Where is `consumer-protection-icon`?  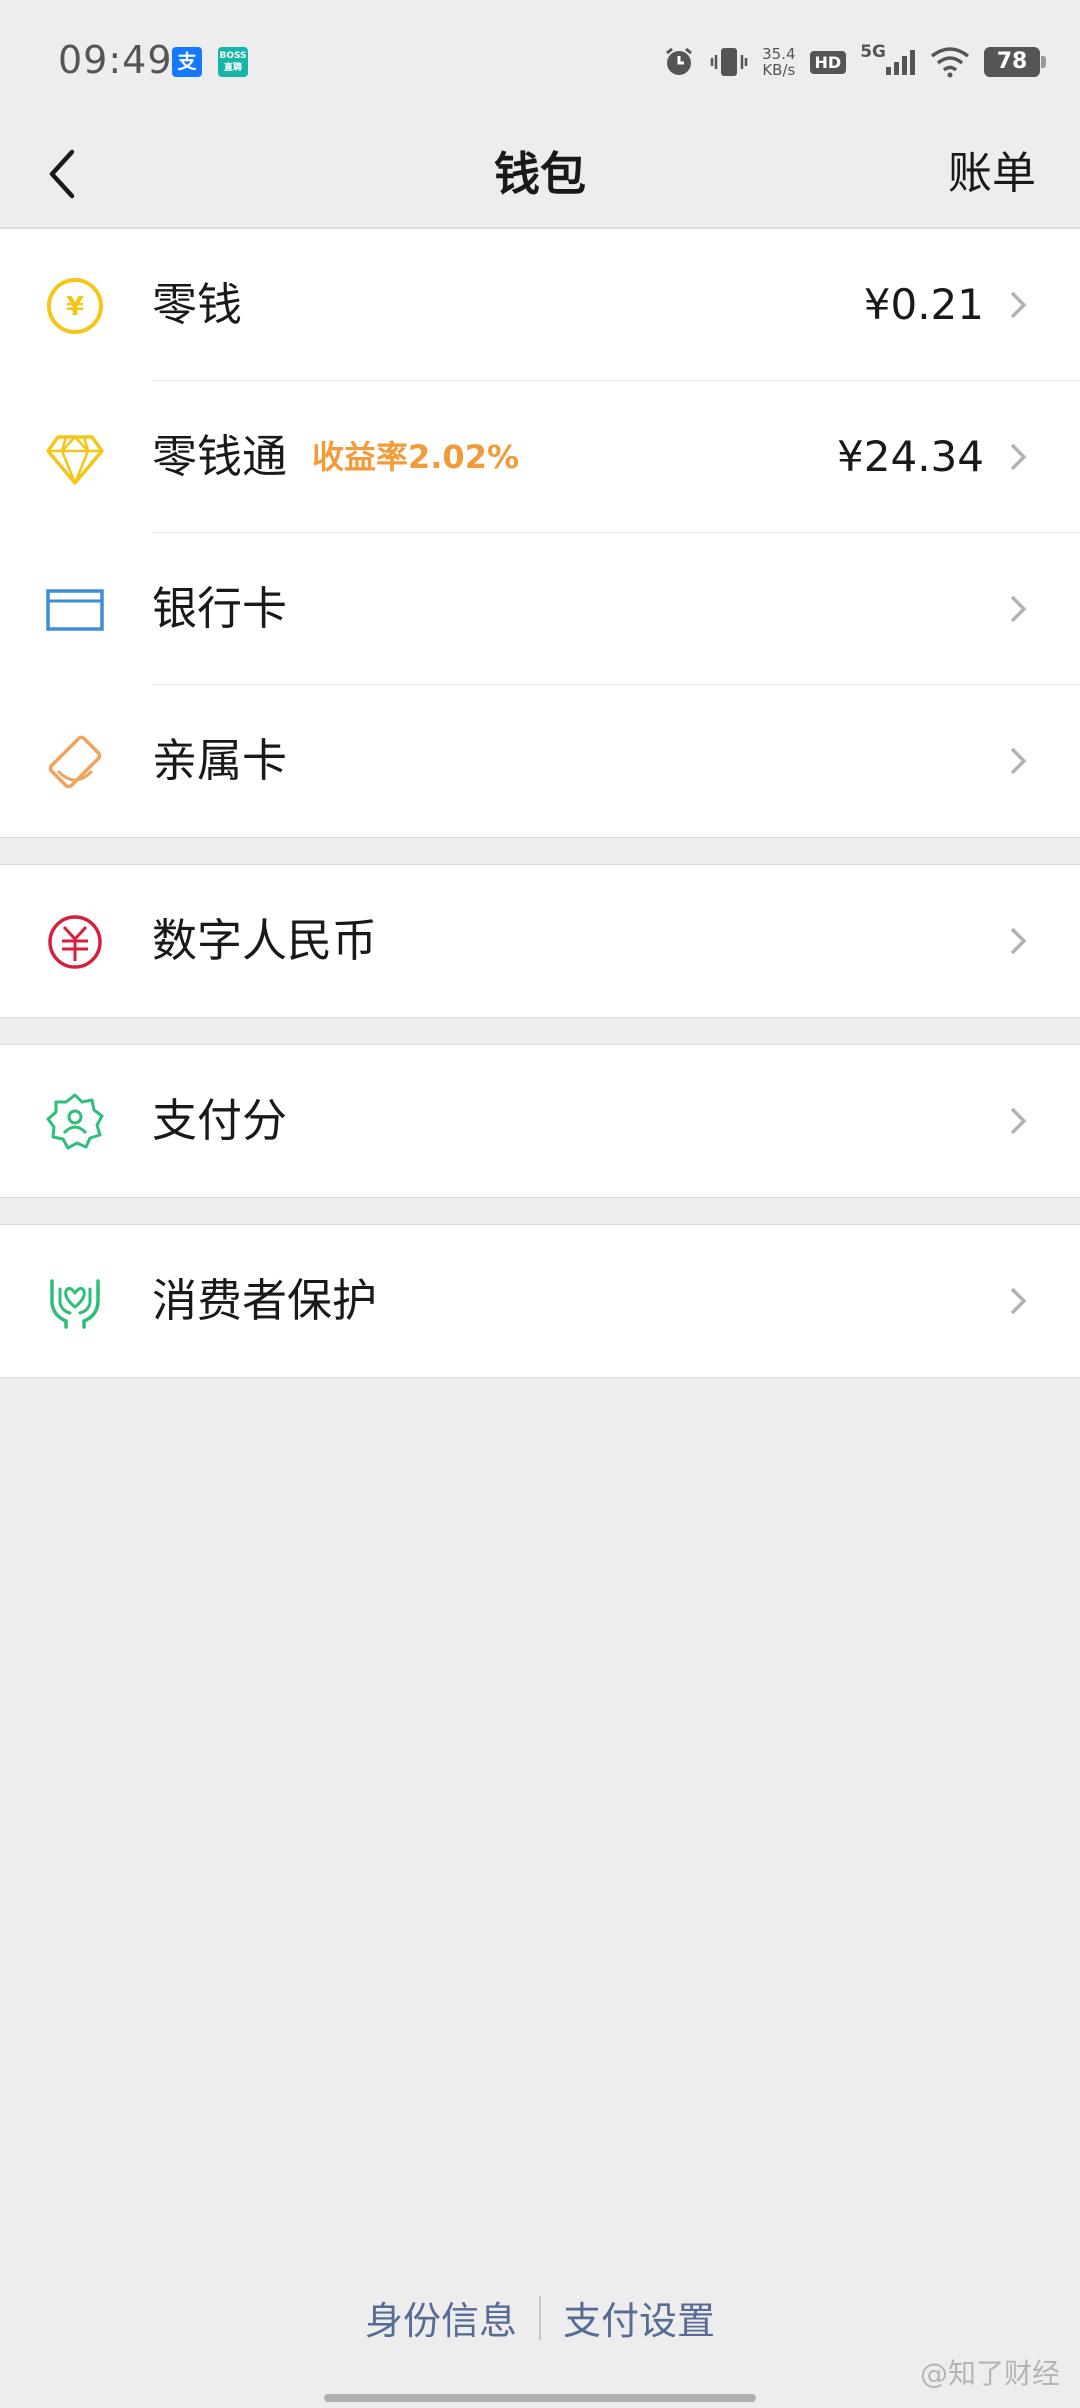
consumer-protection-icon is located at coordinates (75, 1304).